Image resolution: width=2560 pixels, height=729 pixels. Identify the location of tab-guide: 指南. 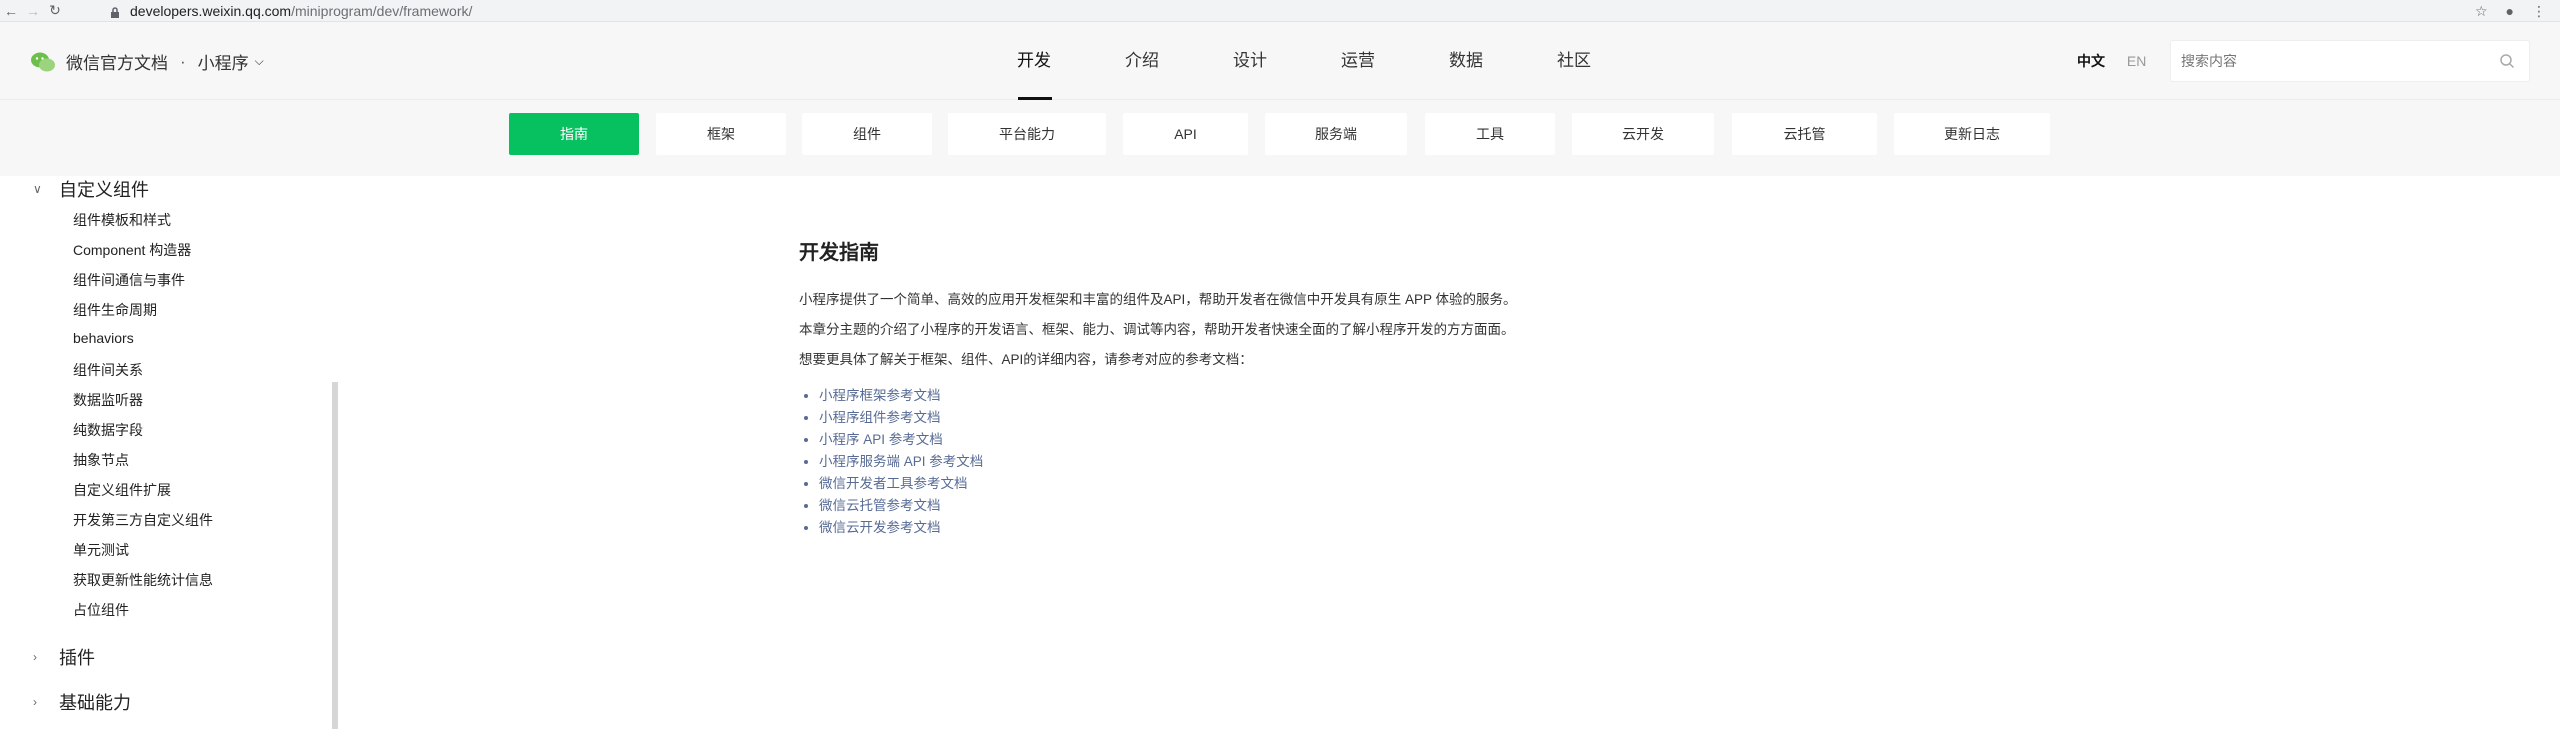
(574, 134).